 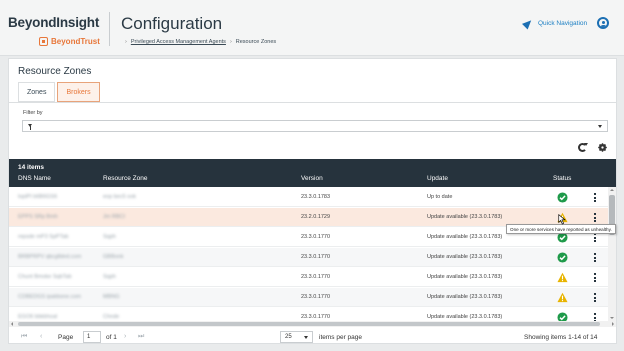 I want to click on filter-funnel-icon, so click(x=30, y=127).